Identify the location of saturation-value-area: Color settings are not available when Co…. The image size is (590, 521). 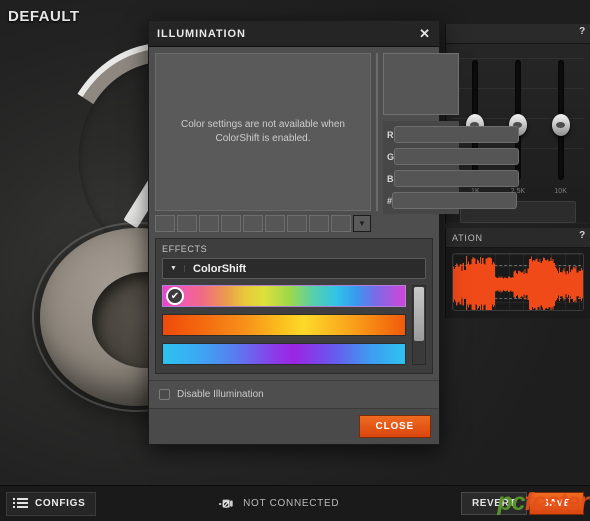
(263, 142).